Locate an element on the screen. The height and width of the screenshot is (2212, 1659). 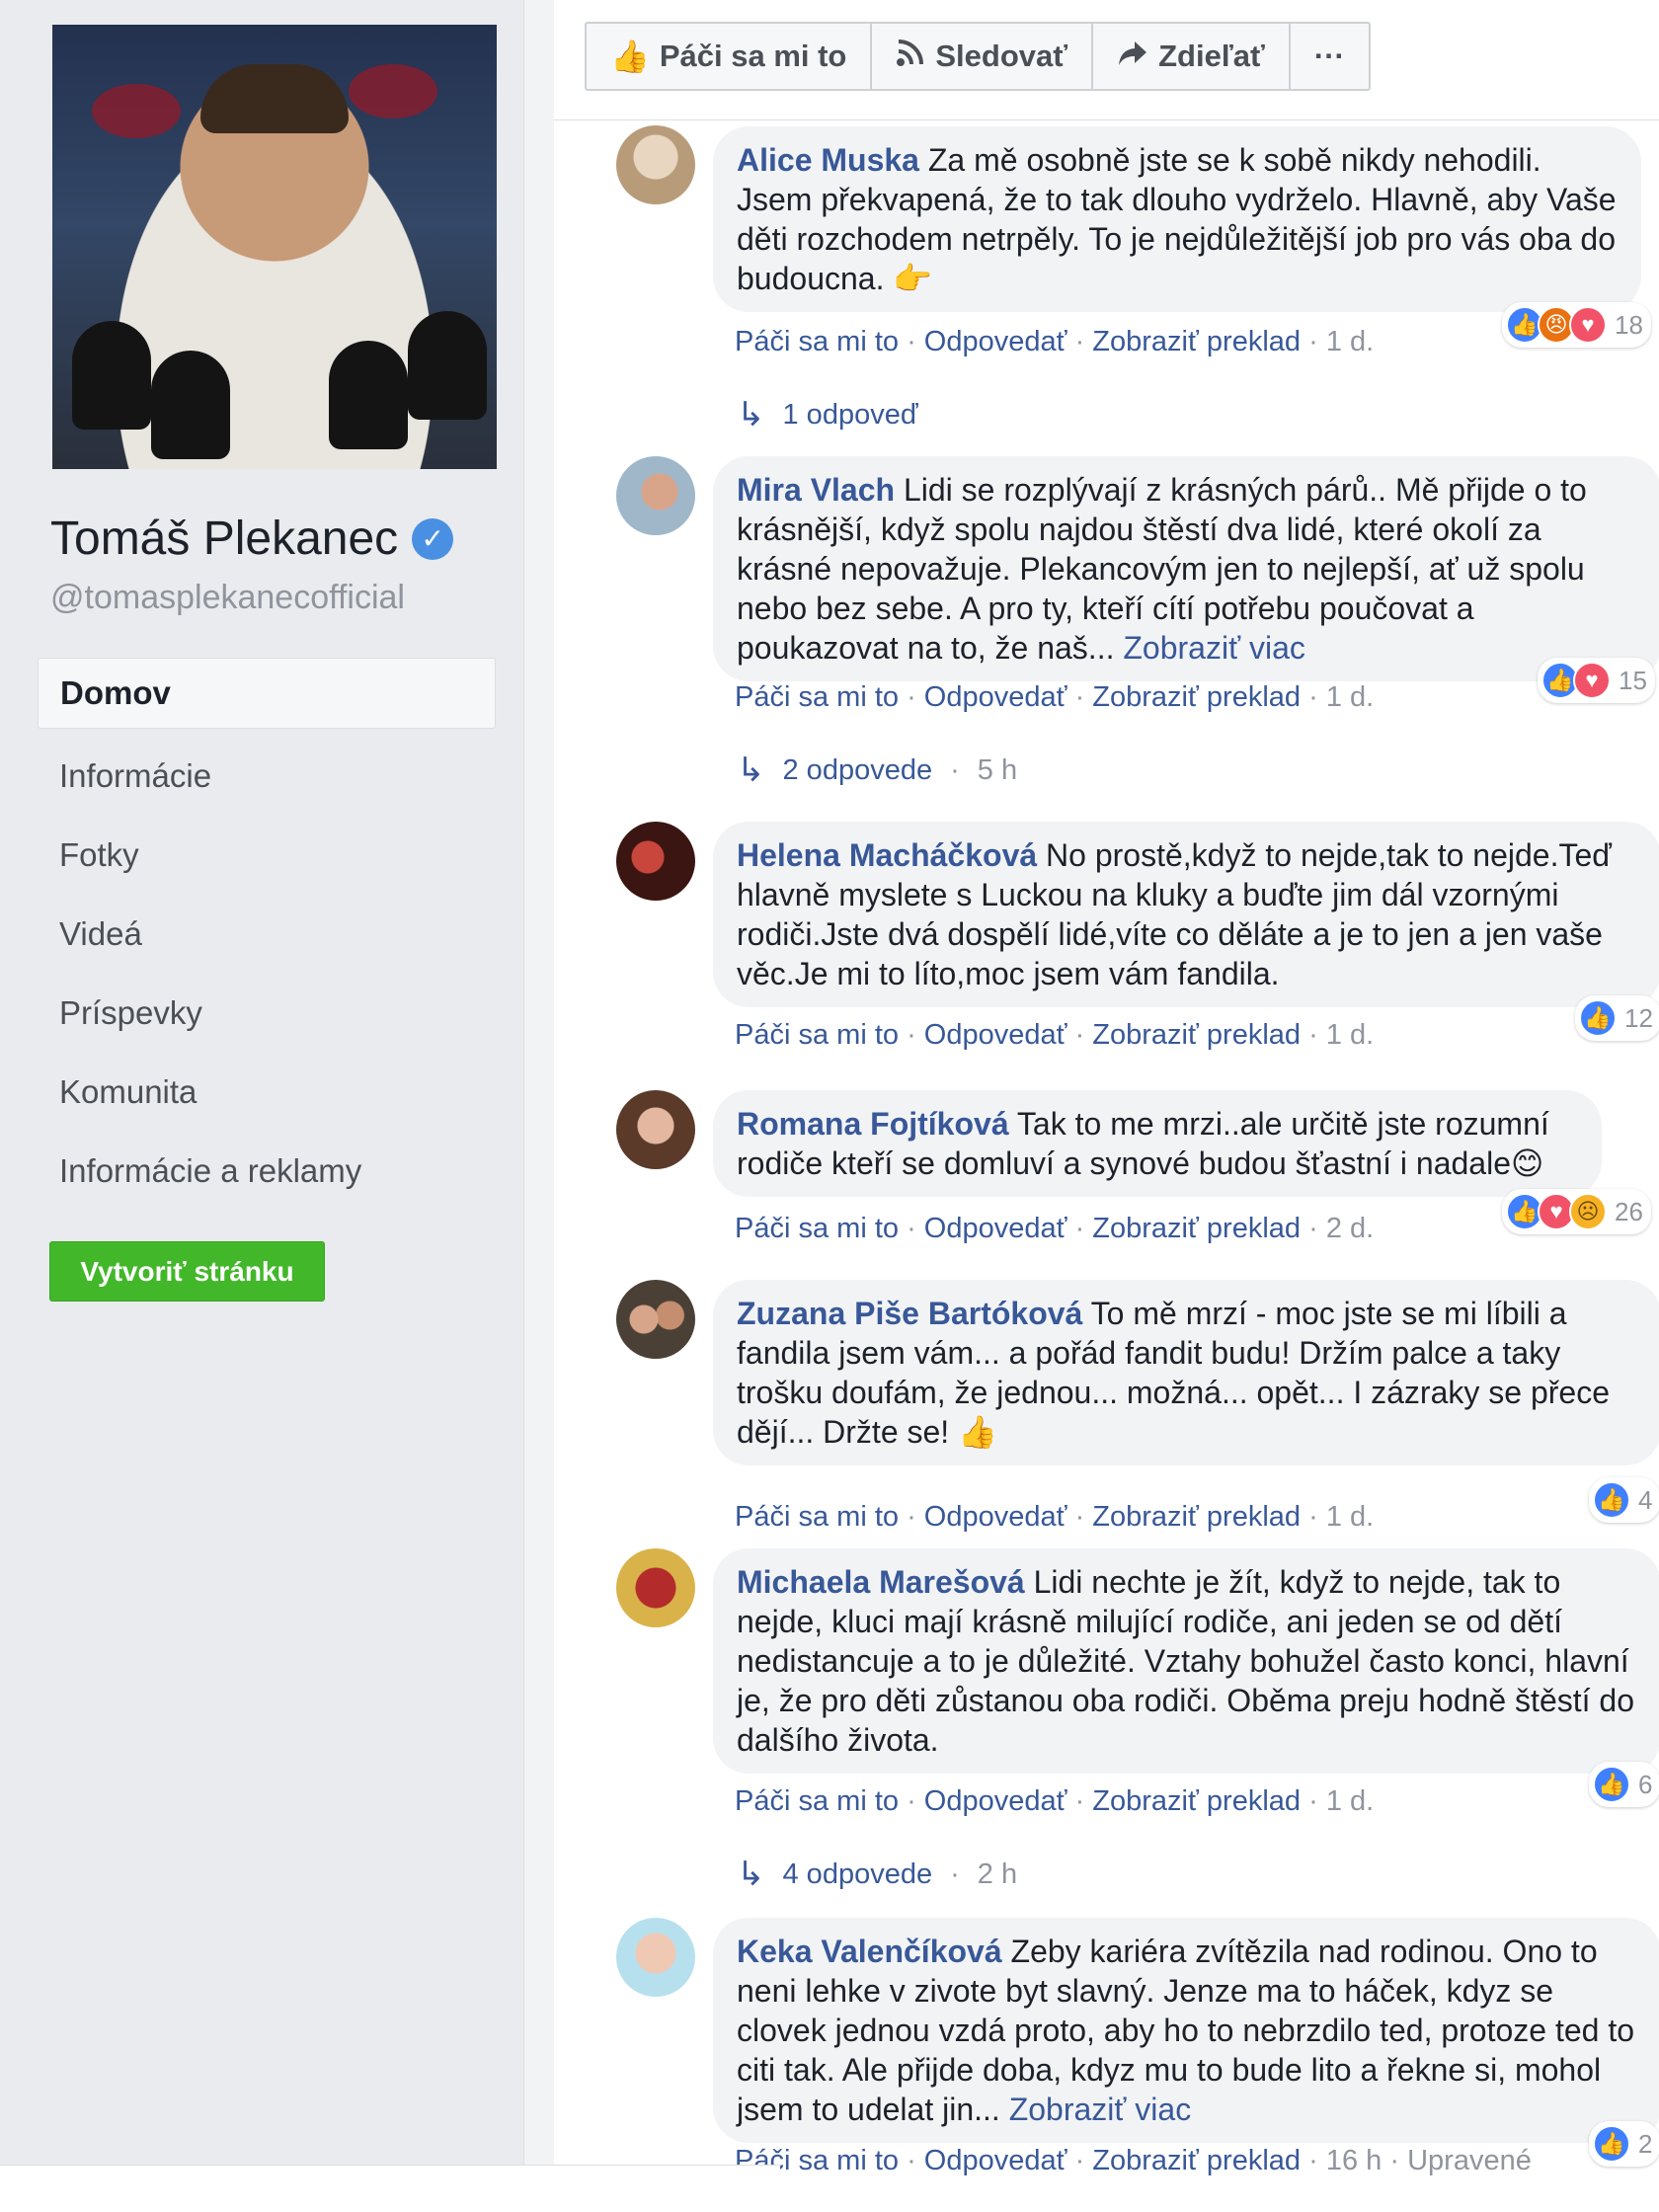
reaction-summary: 👍 ♥ ☹ 26 is located at coordinates (1577, 1212).